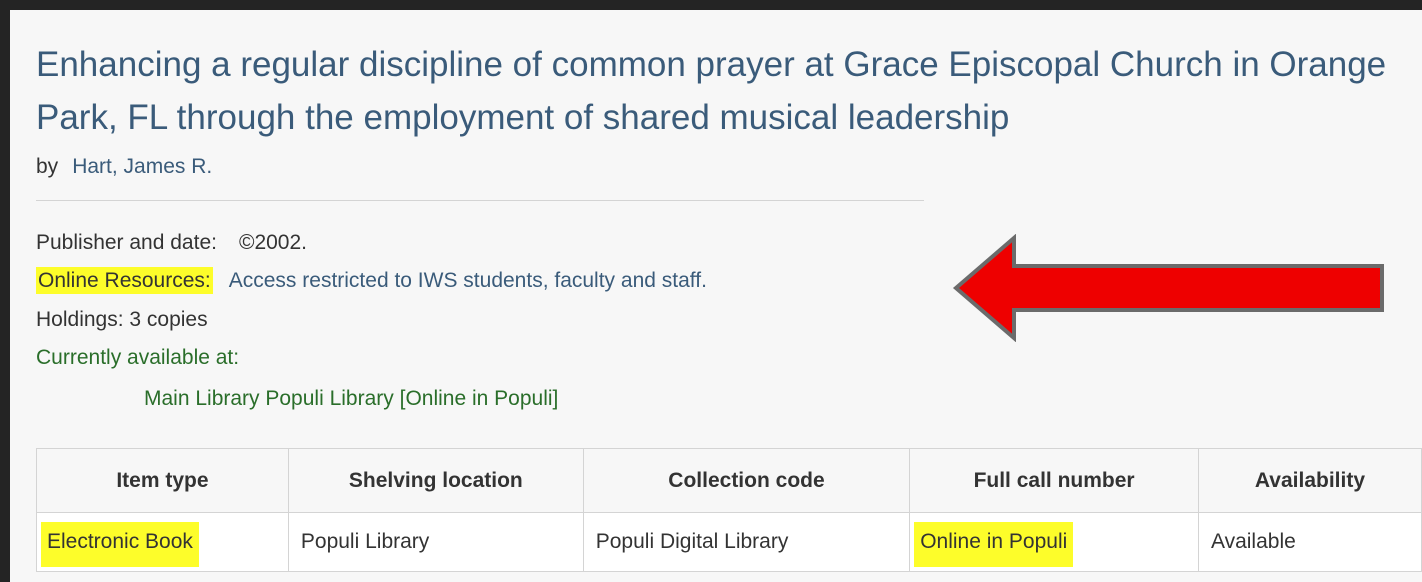  Describe the element at coordinates (746, 542) in the screenshot. I see `cell-collection-code: Populi Digital Library` at that location.